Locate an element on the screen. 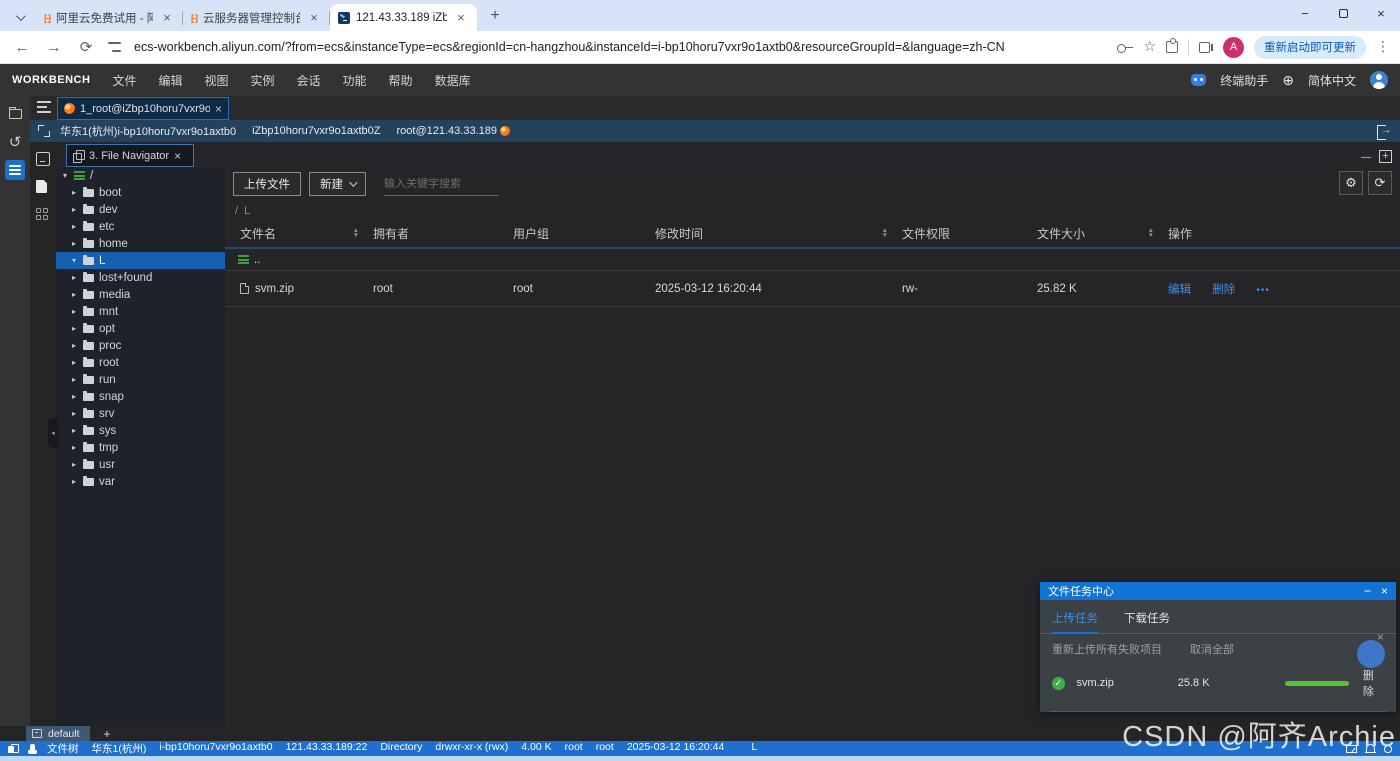 Image resolution: width=1400 pixels, height=761 pixels. search-box is located at coordinates (441, 184).